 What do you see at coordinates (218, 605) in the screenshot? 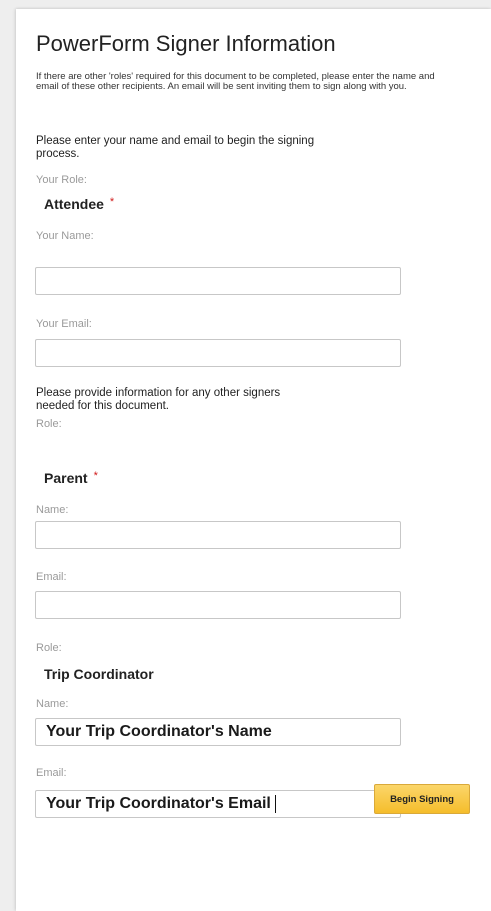
I see `parent-email-input` at bounding box center [218, 605].